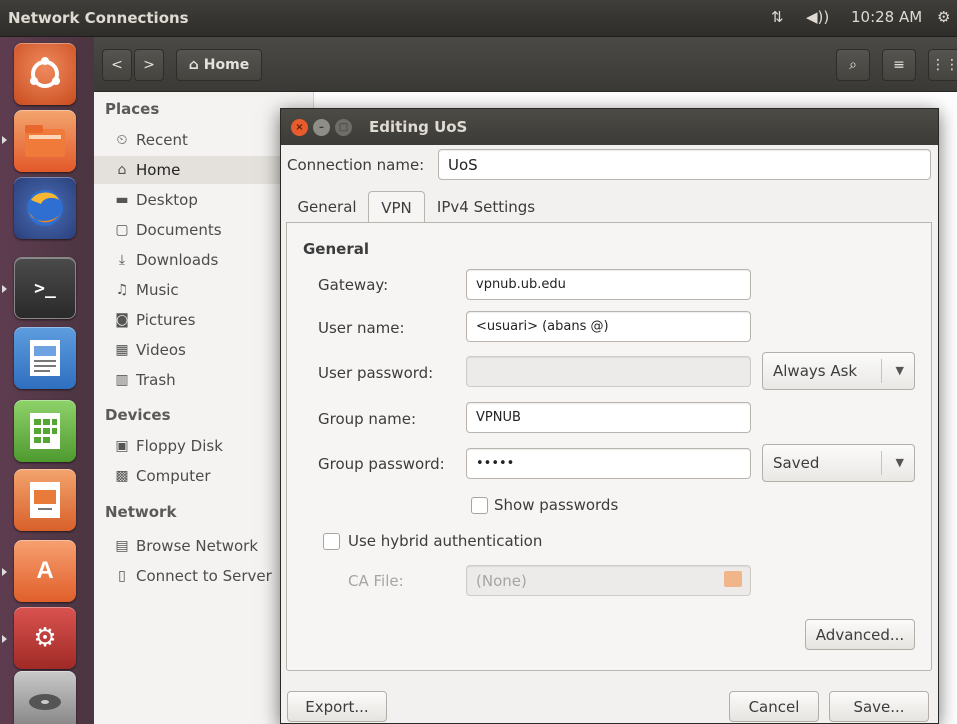  What do you see at coordinates (122, 476) in the screenshot?
I see `computer-icon: ▩` at bounding box center [122, 476].